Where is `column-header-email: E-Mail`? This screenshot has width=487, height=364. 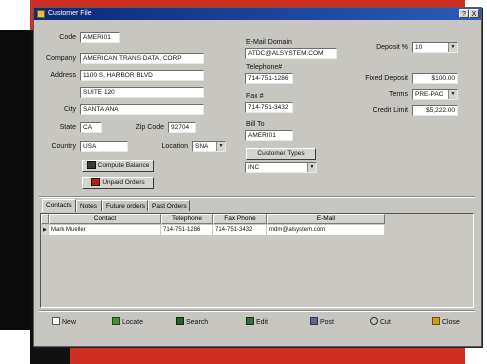
column-header-email: E-Mail is located at coordinates (326, 219).